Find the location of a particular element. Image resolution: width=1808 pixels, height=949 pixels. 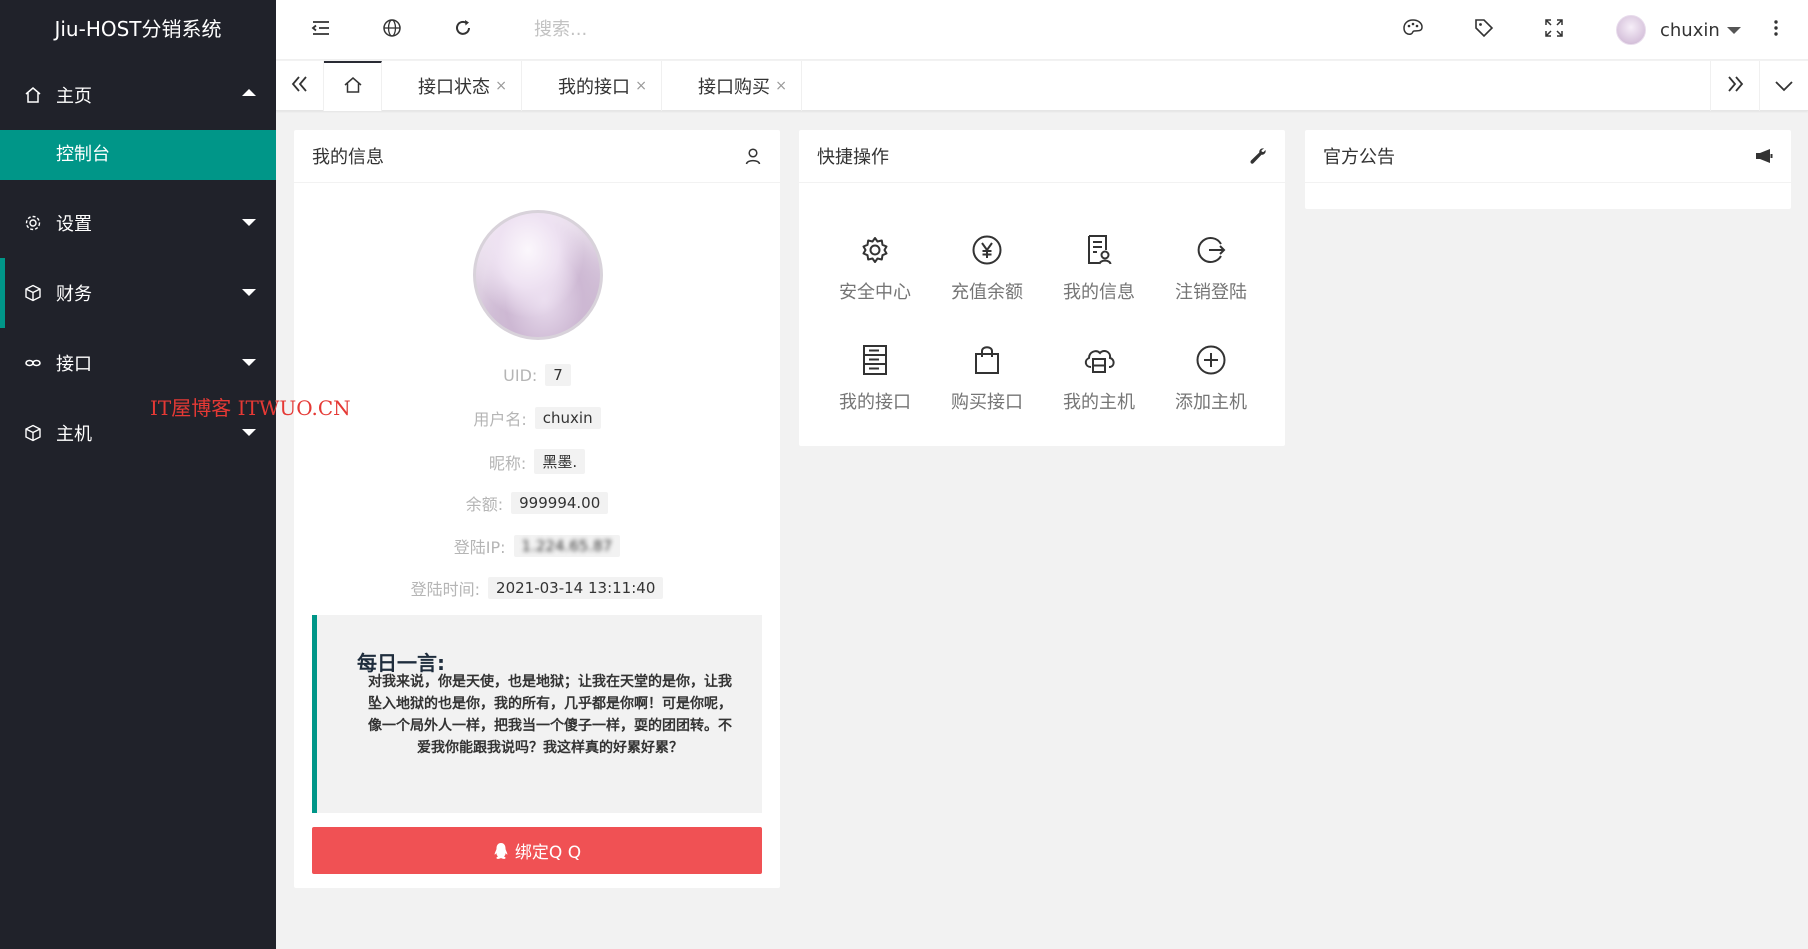

refresh-icon is located at coordinates (463, 30).